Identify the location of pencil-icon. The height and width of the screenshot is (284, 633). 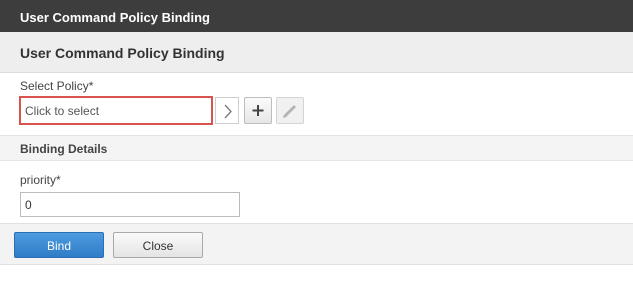
(290, 111).